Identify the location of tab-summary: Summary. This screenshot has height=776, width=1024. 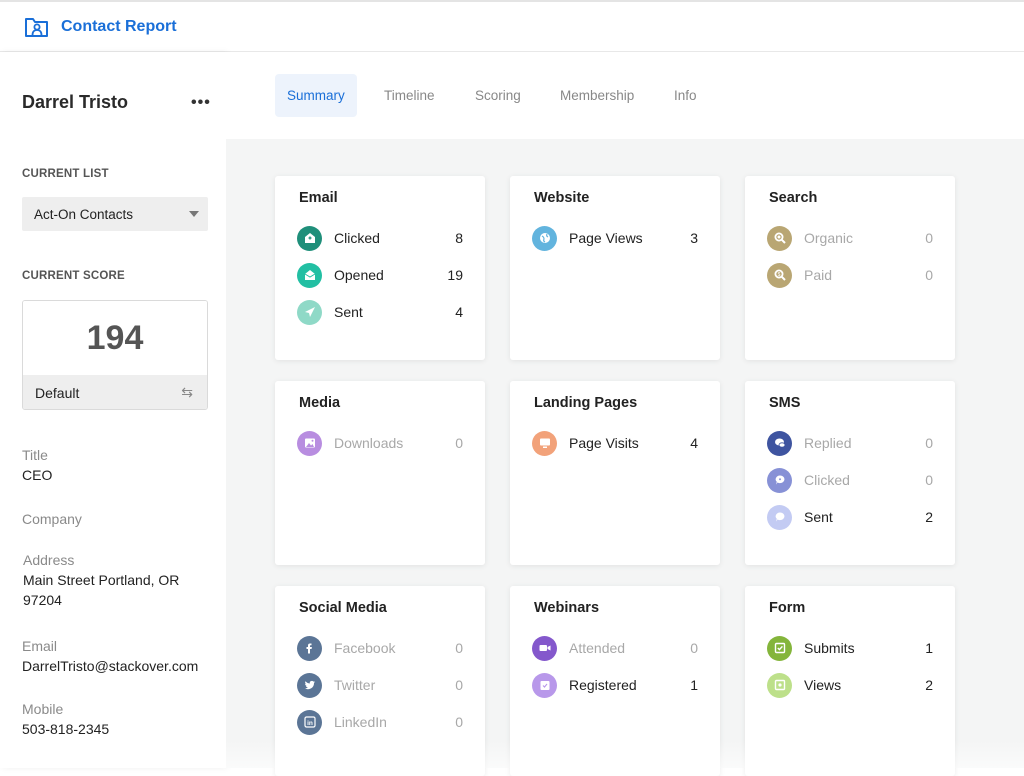
(316, 95).